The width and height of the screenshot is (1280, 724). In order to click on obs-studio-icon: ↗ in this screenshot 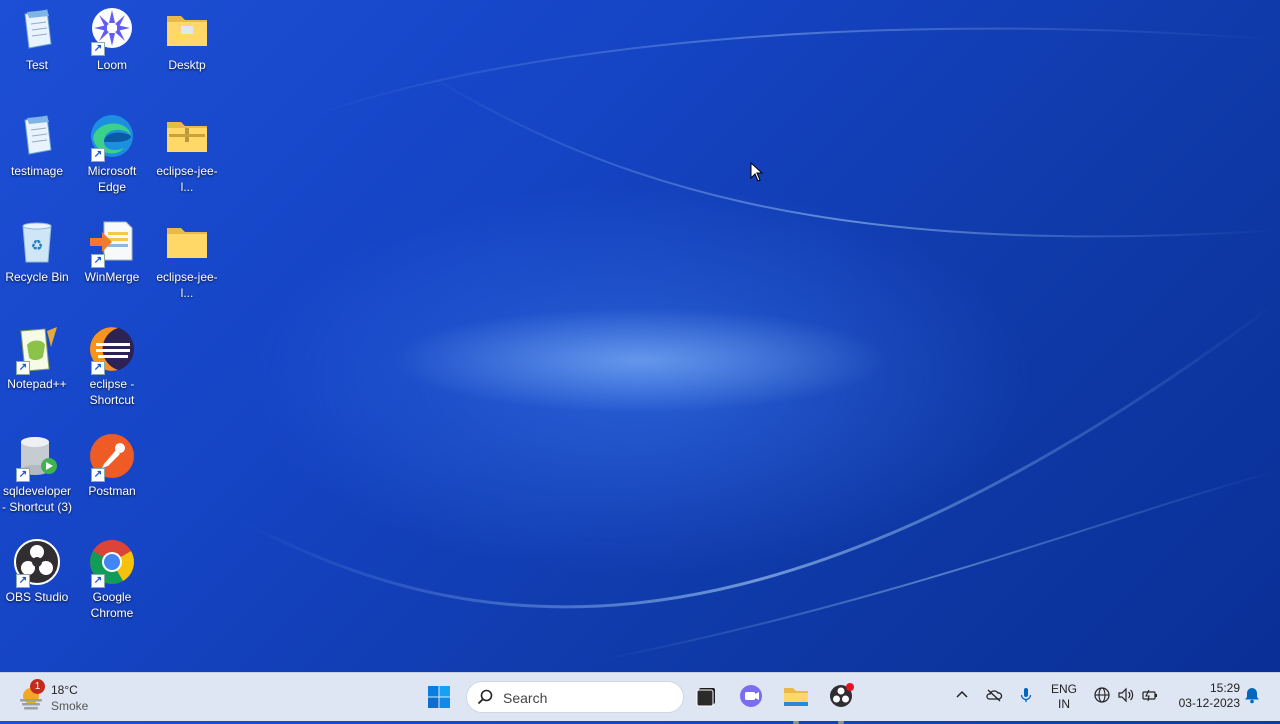, I will do `click(37, 563)`.